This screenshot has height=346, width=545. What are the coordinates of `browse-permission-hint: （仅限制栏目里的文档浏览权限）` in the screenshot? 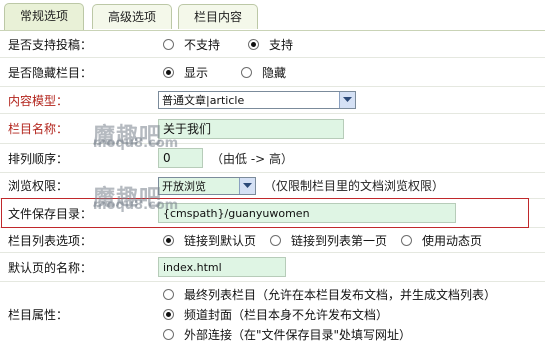 It's located at (354, 186).